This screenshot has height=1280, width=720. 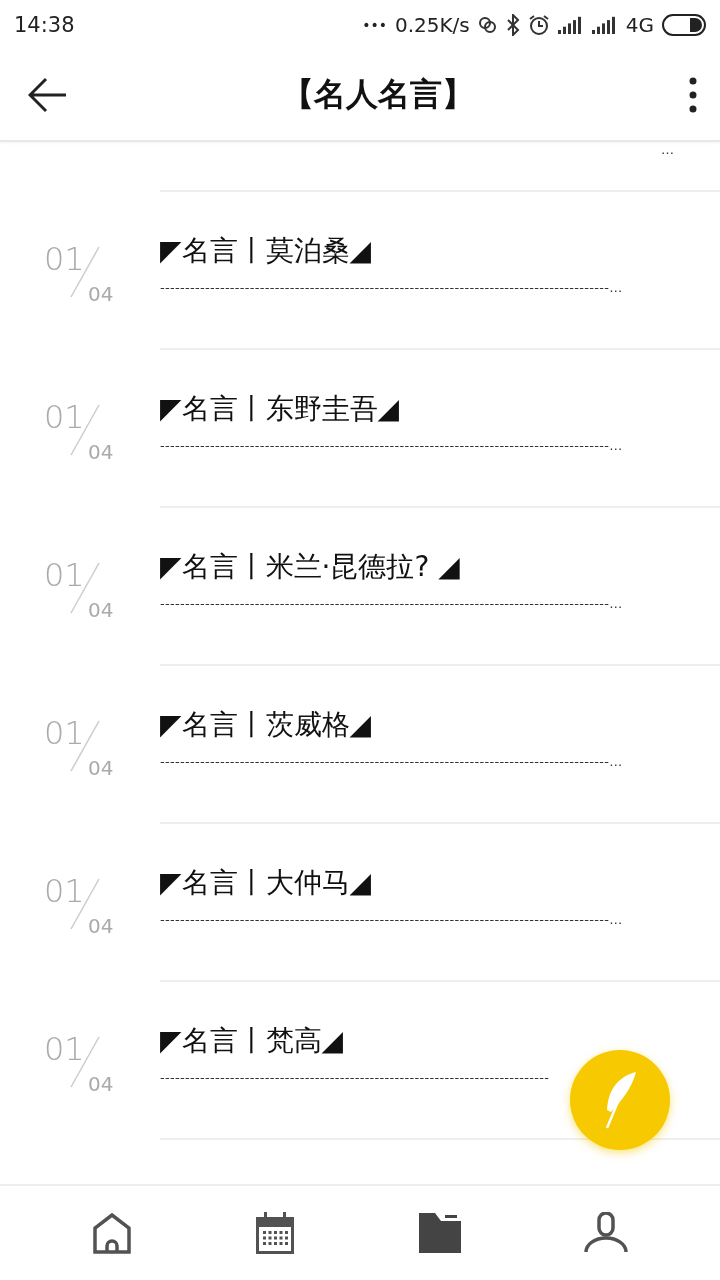 I want to click on back-button, so click(x=48, y=95).